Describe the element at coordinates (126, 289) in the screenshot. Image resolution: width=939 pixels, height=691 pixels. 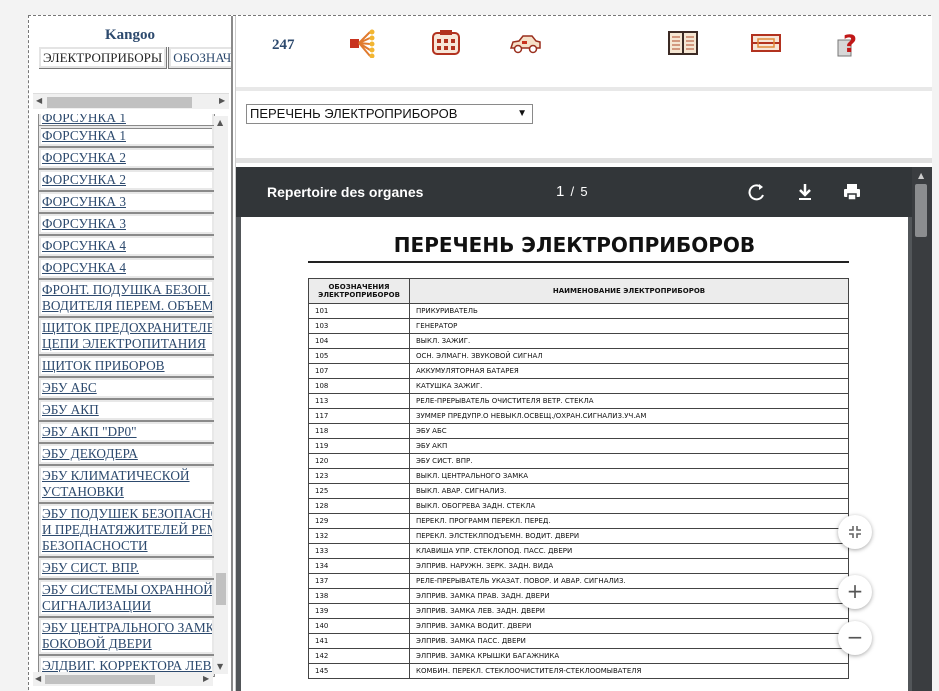
I see `sidebar-item-label: ФРОНТ. ПОДУШКА БЕЗОП.` at that location.